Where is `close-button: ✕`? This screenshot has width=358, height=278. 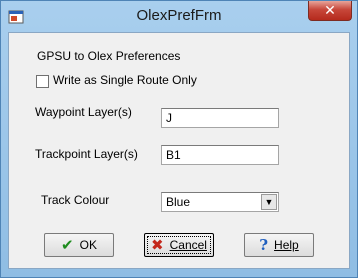 close-button: ✕ is located at coordinates (330, 11).